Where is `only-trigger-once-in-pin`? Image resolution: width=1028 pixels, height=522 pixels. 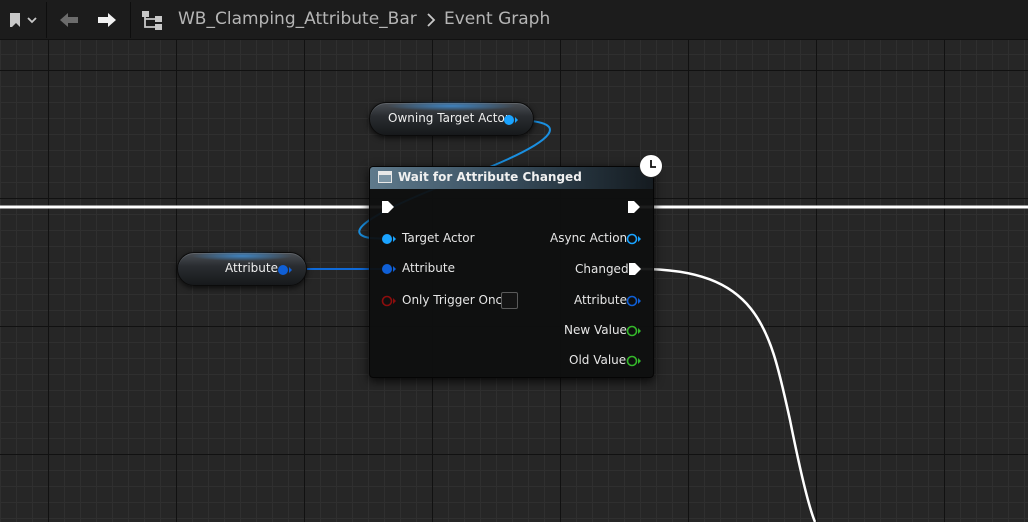
only-trigger-once-in-pin is located at coordinates (389, 301).